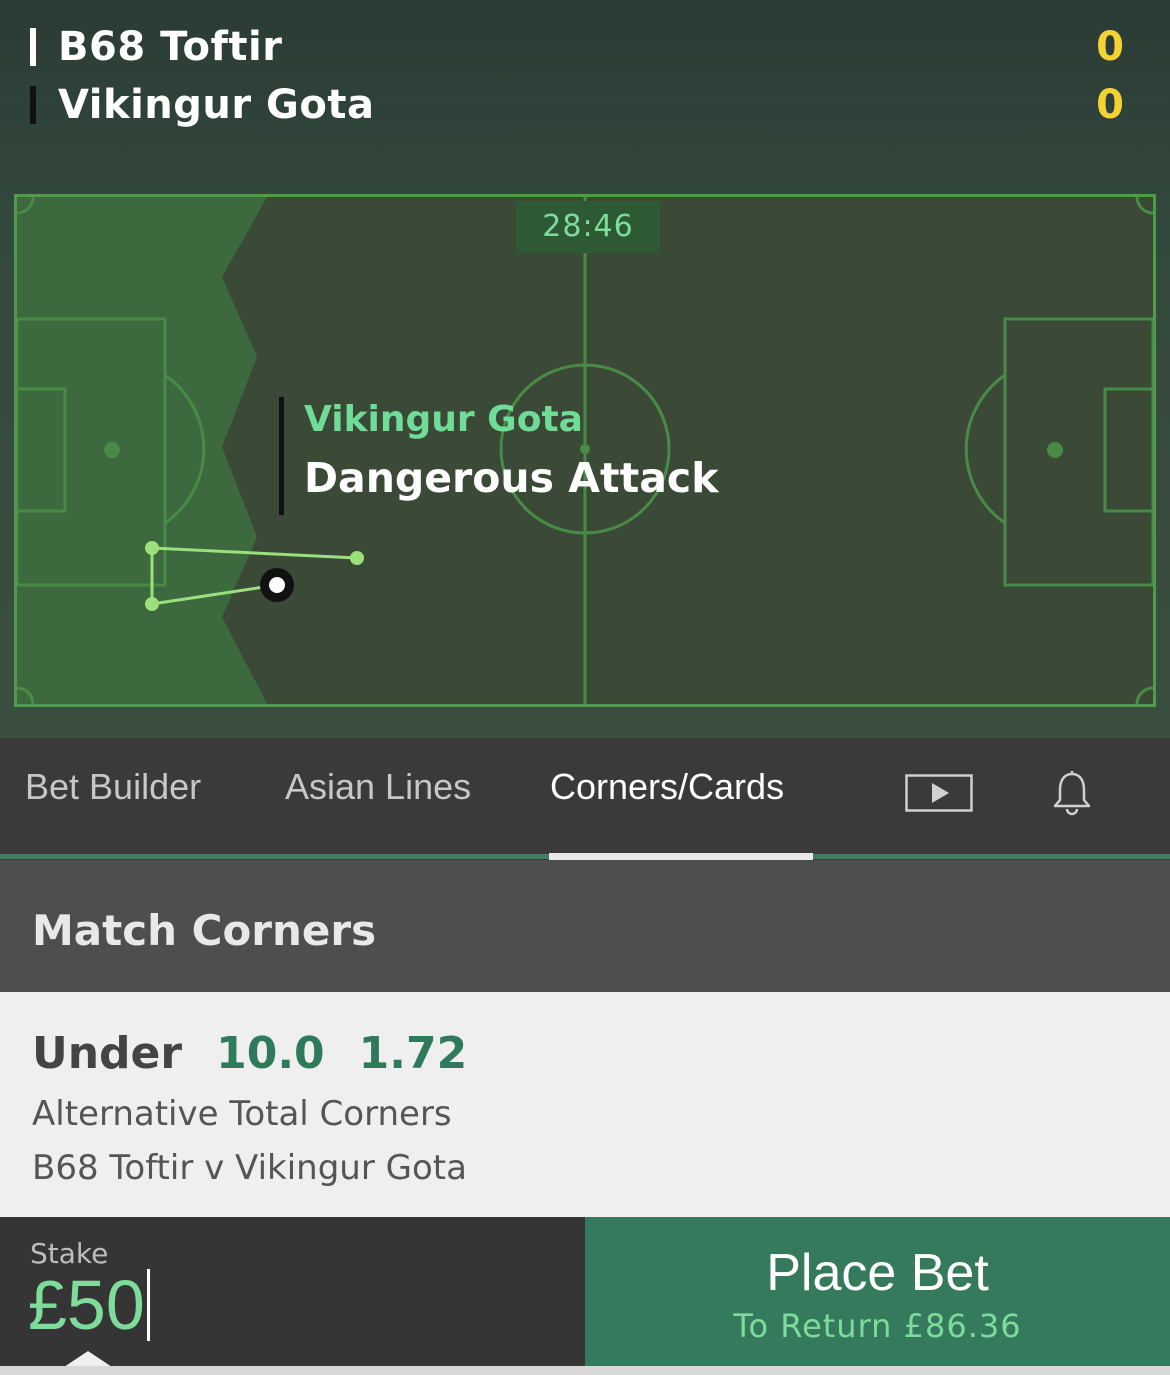  I want to click on event-team-name: Vikingur Gota, so click(443, 419).